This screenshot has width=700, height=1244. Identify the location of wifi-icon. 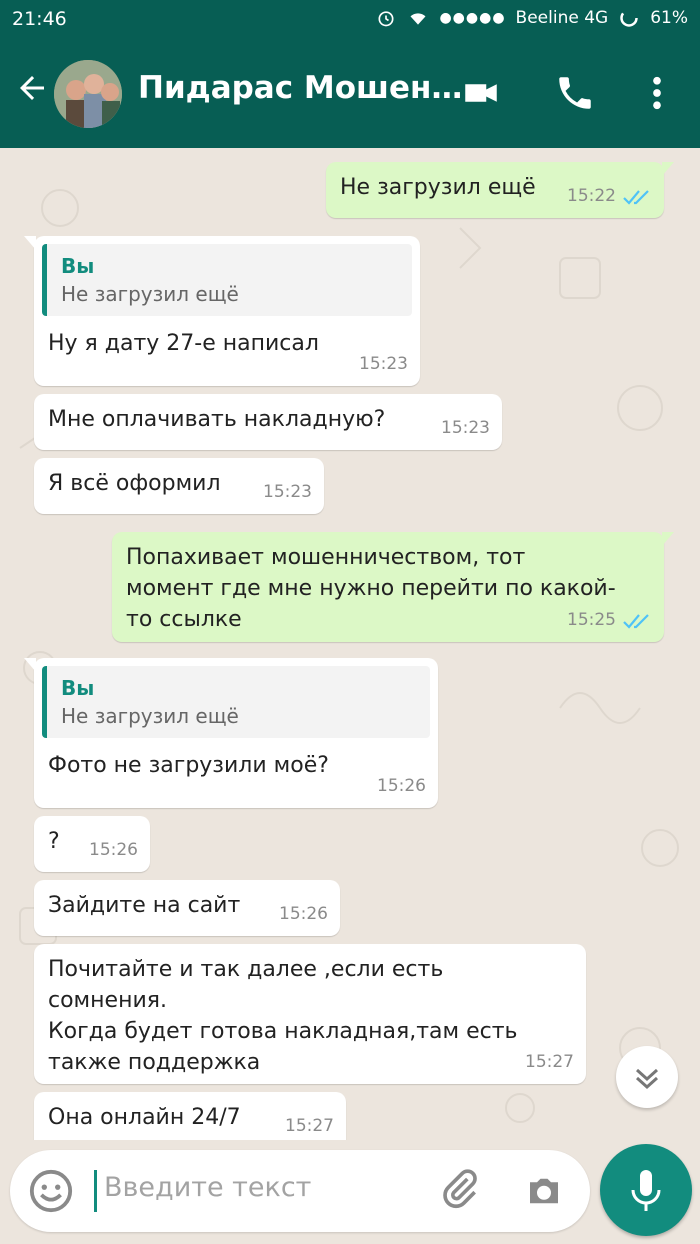
(418, 19).